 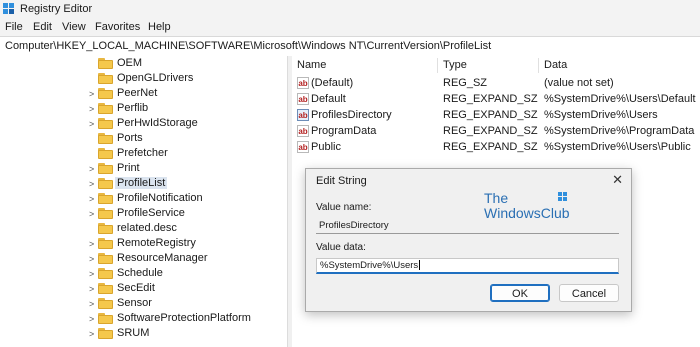 I want to click on value-data: %SystemDrive%\Users\Public, so click(x=617, y=147).